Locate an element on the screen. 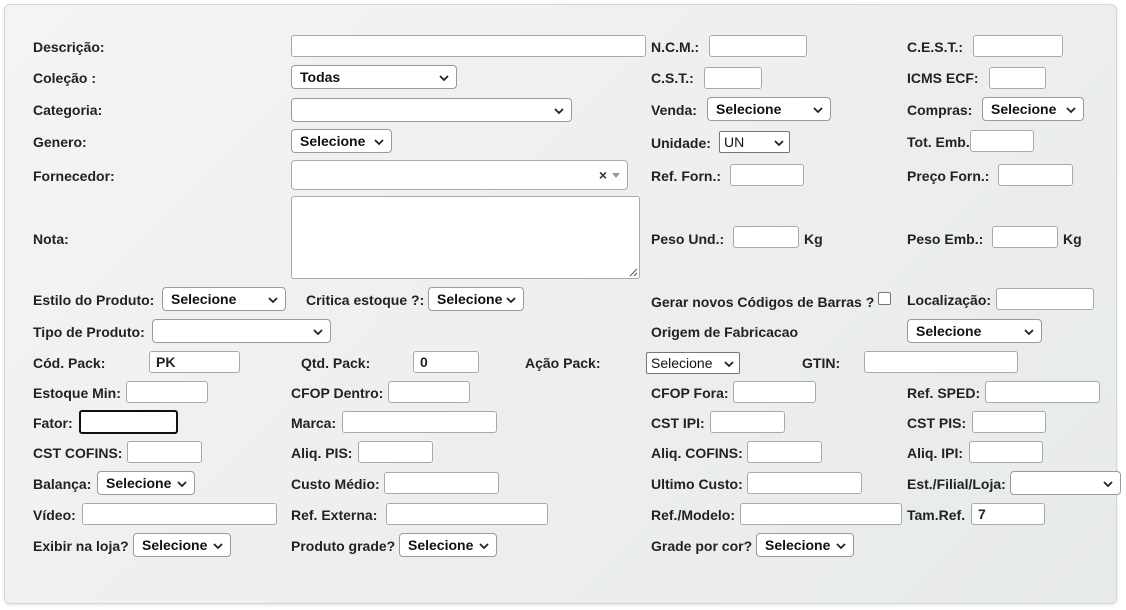 The width and height of the screenshot is (1126, 610). tipo-produto-select is located at coordinates (241, 331).